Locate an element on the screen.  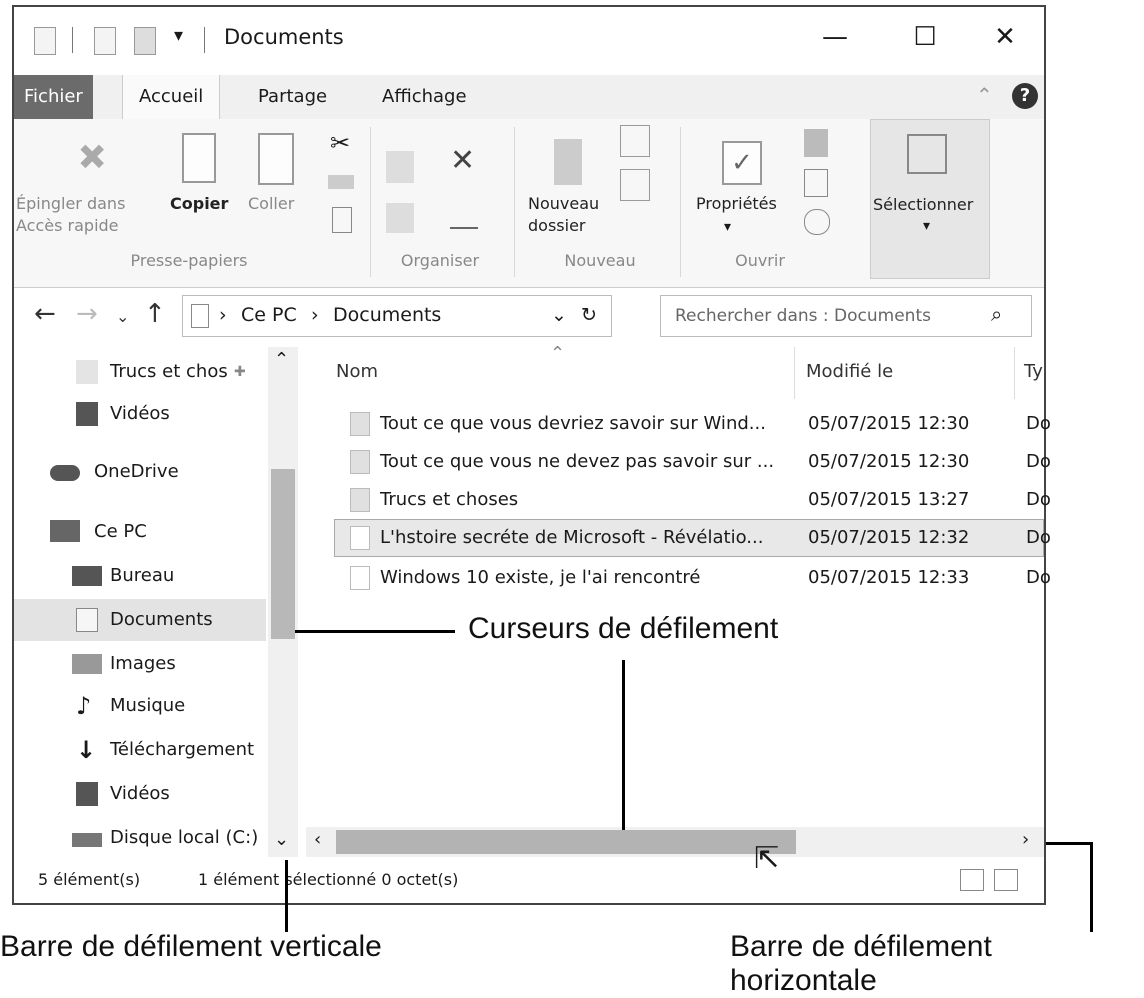
sidebar-item-images: Images is located at coordinates (140, 664).